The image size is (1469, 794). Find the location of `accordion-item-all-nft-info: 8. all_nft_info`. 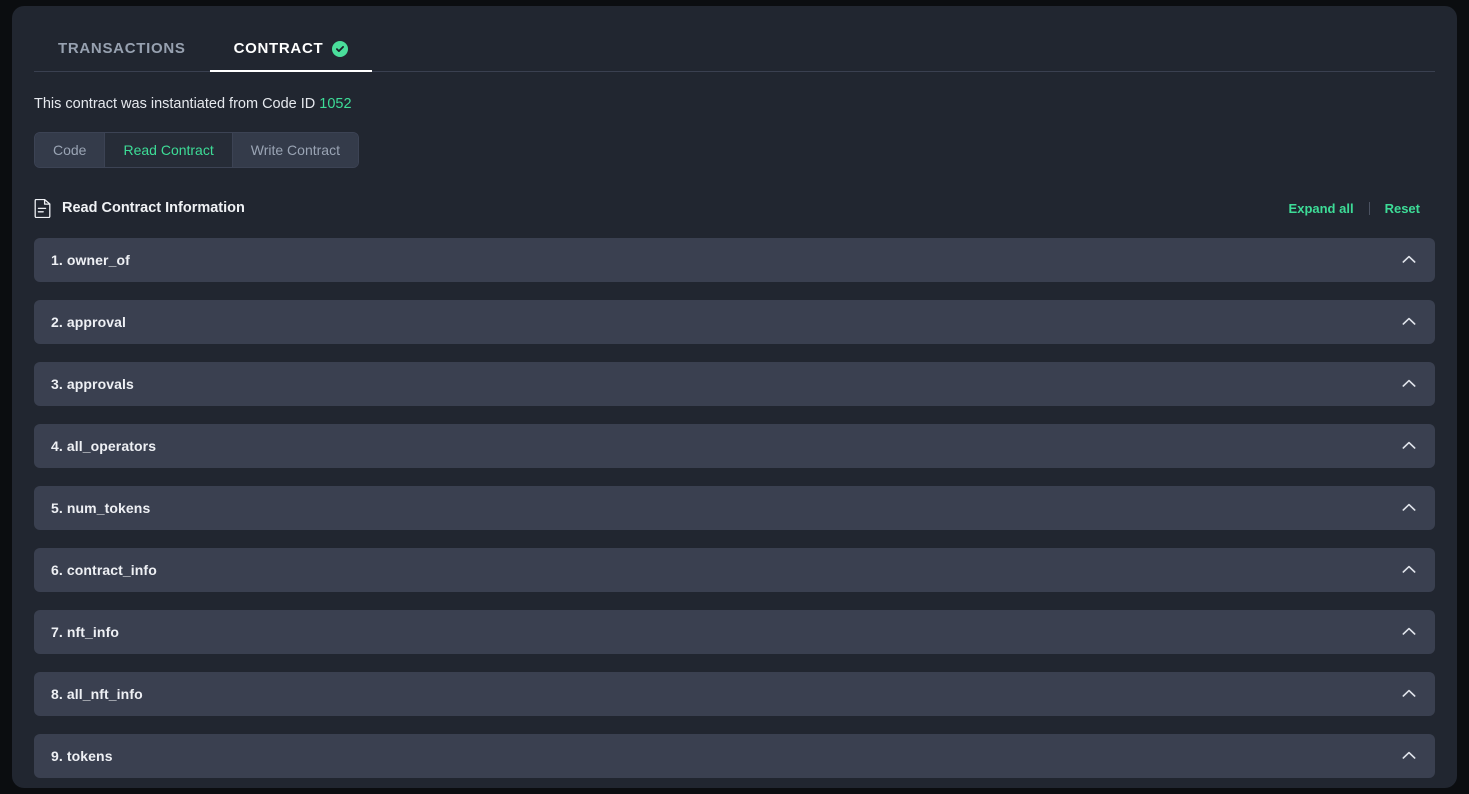

accordion-item-all-nft-info: 8. all_nft_info is located at coordinates (734, 693).